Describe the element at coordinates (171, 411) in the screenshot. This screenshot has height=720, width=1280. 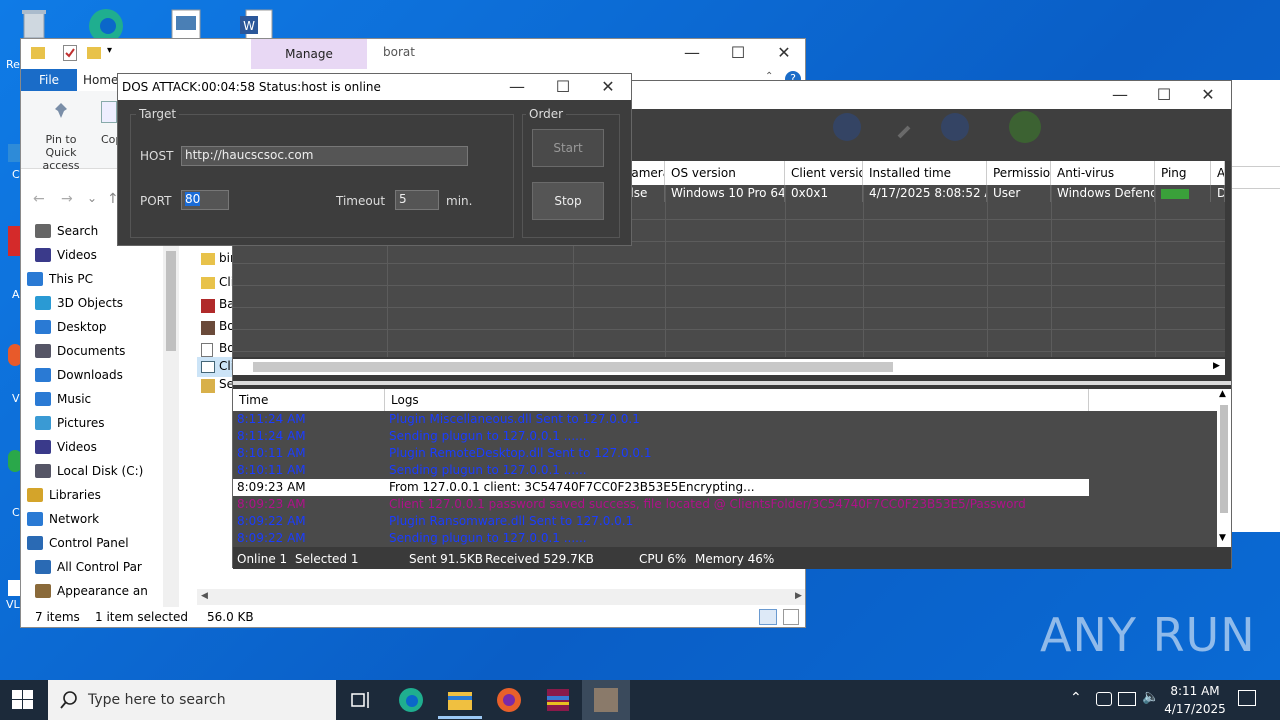
I see `nav-scrollbar` at that location.